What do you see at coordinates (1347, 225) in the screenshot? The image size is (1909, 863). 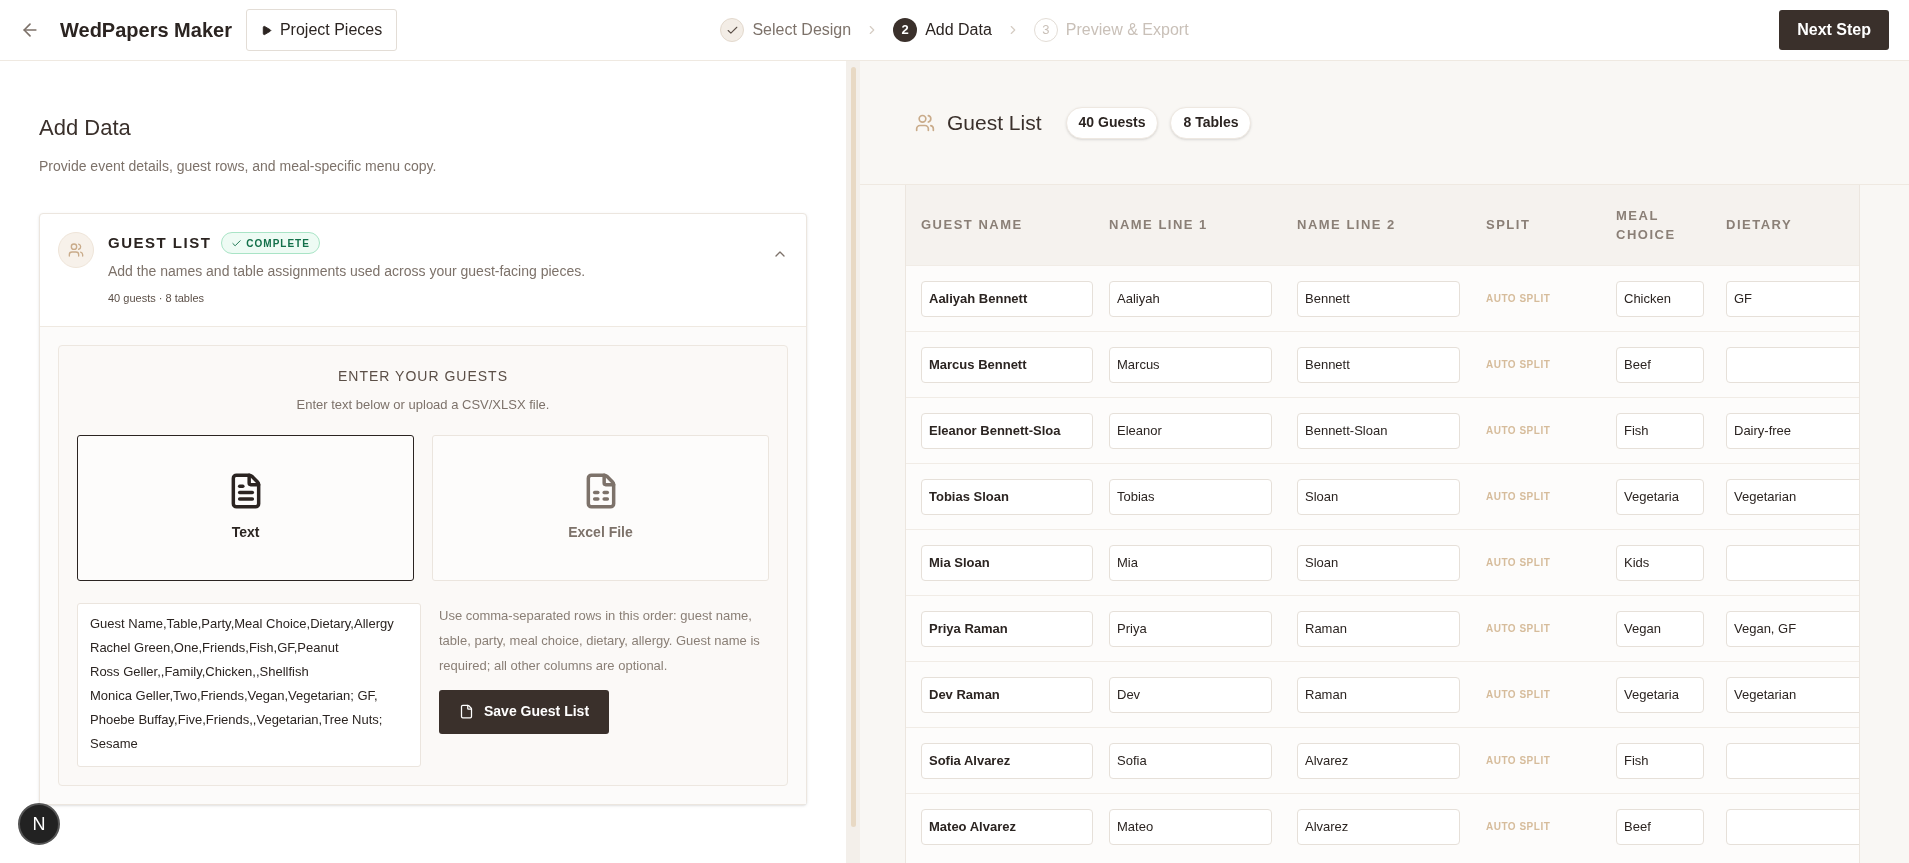 I see `column-header: NAME LINE 2` at bounding box center [1347, 225].